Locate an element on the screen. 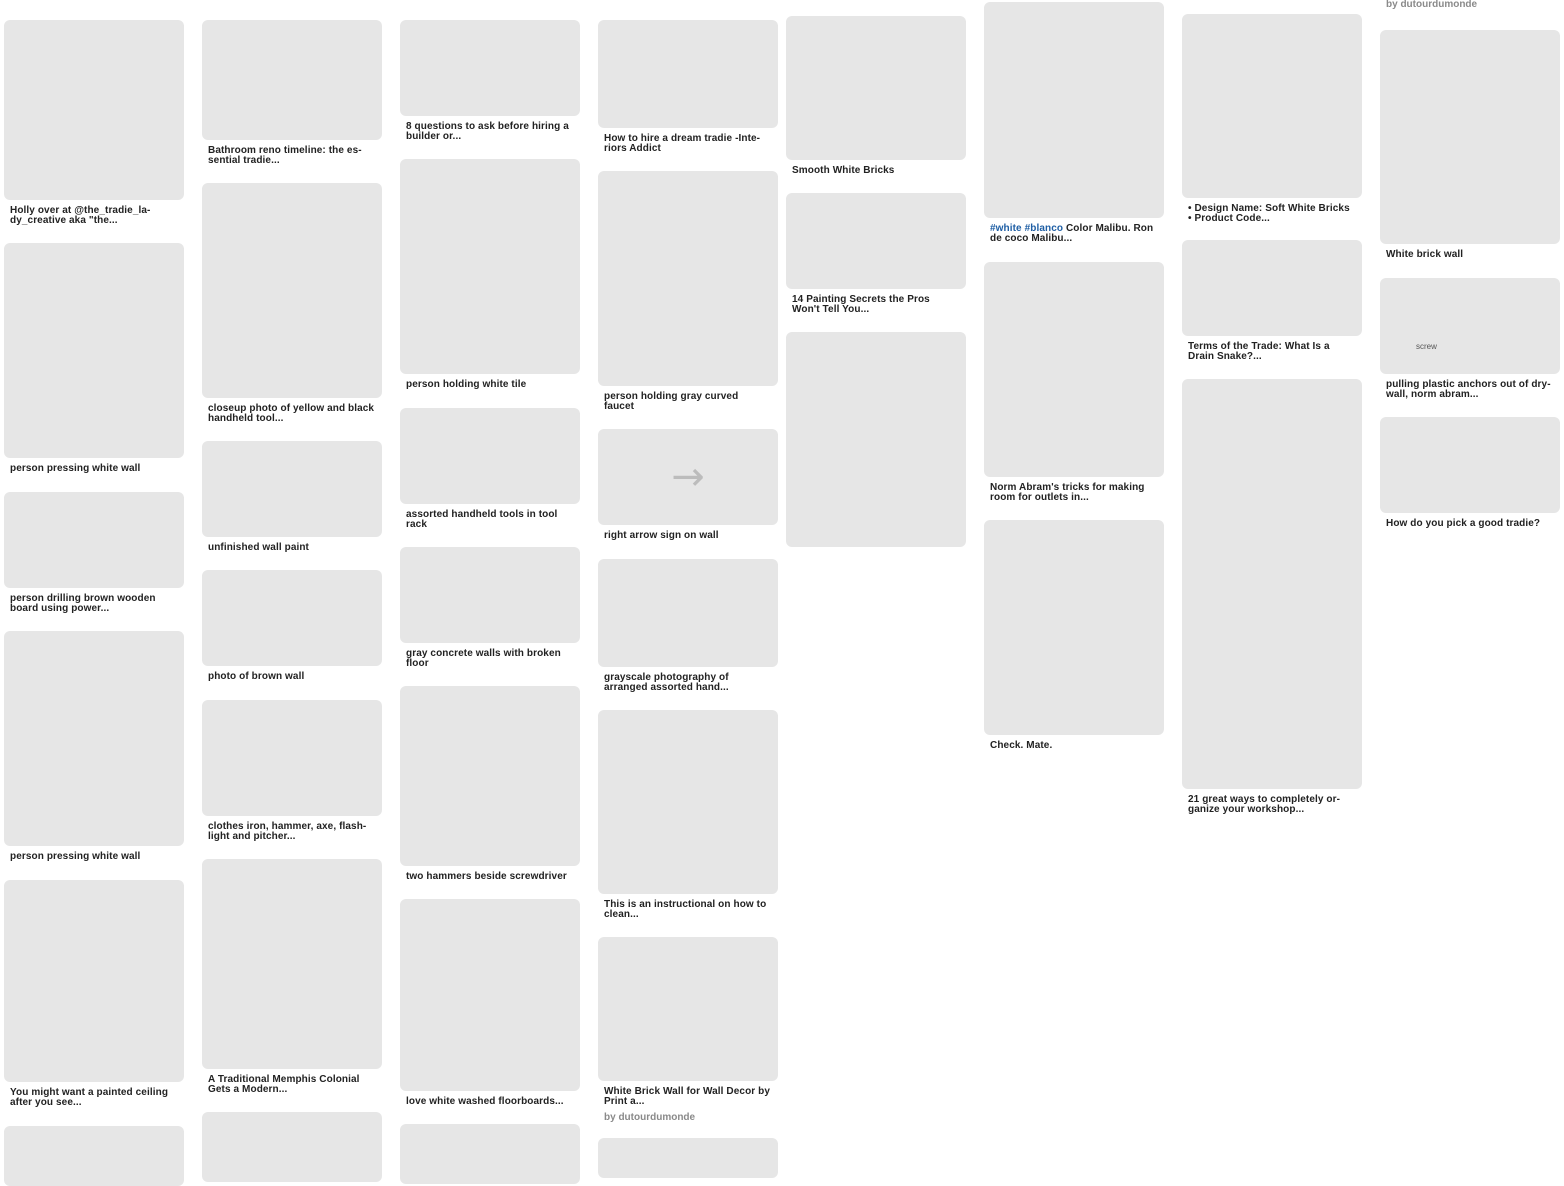 The width and height of the screenshot is (1564, 1186). pin-card: → right arrow sign on wall is located at coordinates (688, 485).